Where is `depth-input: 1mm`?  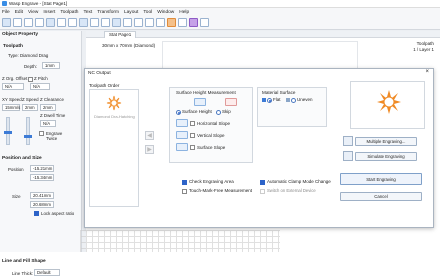
depth-input: 1mm is located at coordinates (51, 65).